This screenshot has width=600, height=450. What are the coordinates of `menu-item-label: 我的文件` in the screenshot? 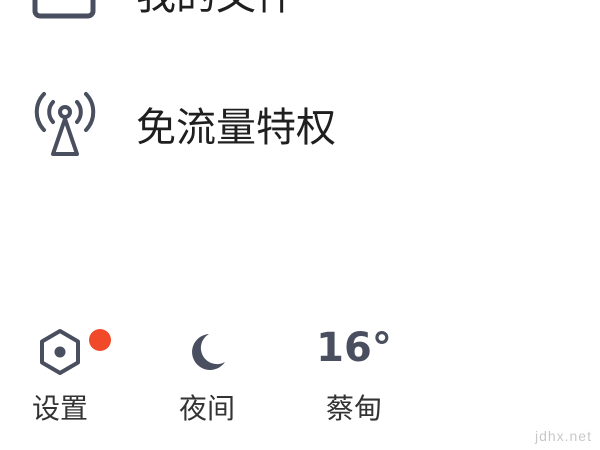 It's located at (216, 10).